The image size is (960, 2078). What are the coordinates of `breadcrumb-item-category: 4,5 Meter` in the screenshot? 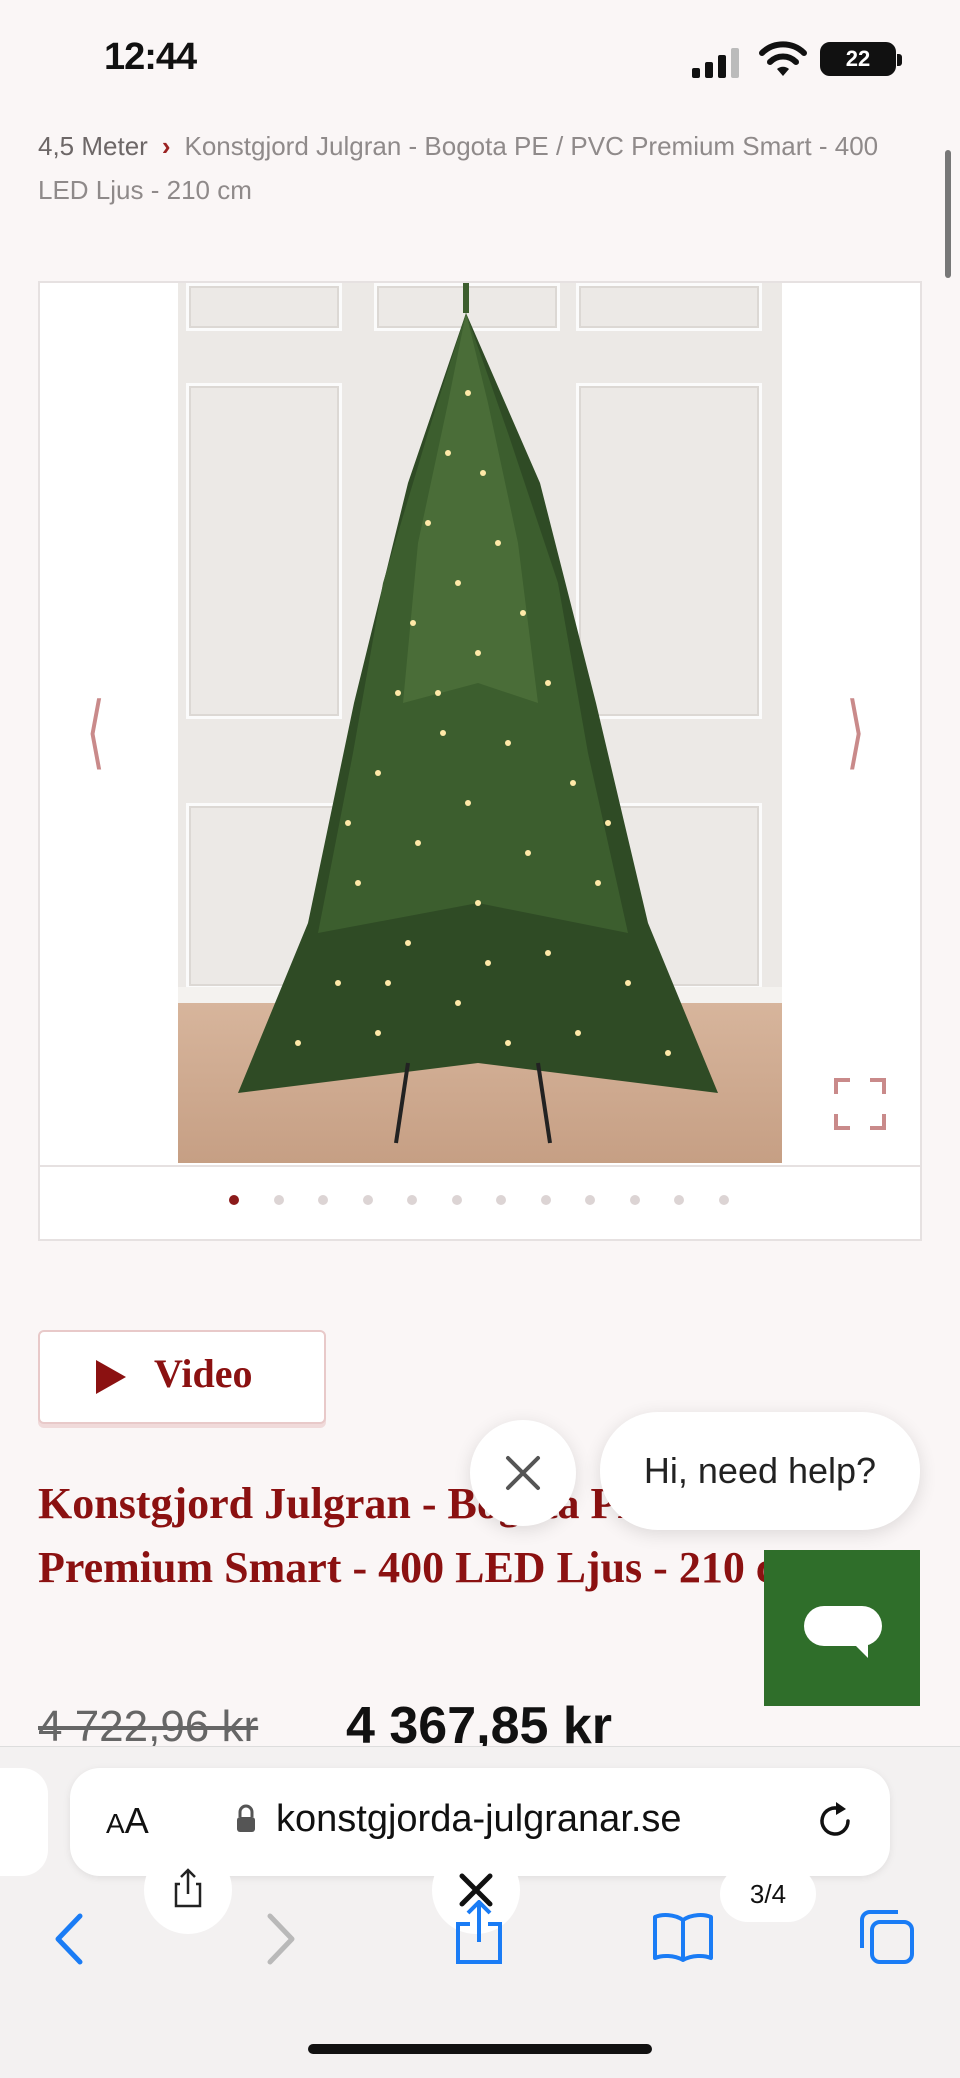 It's located at (93, 146).